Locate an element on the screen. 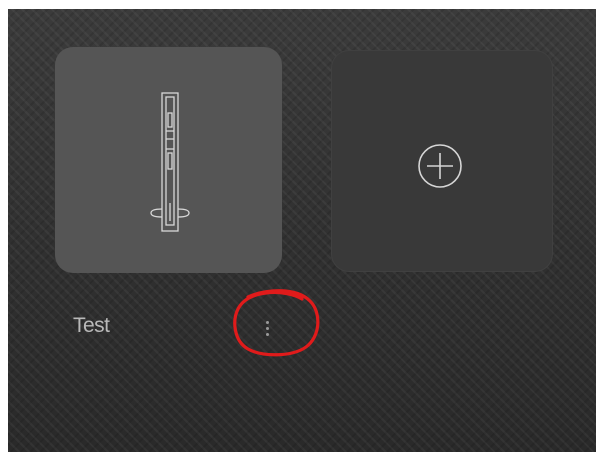 The width and height of the screenshot is (602, 457). tile-menu-button is located at coordinates (268, 328).